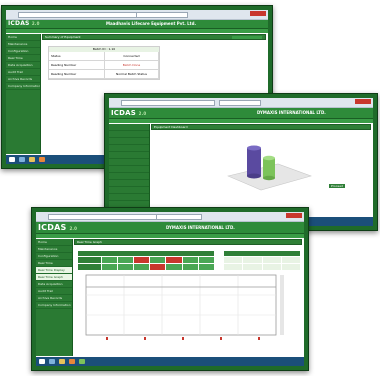  I want to click on summary-table-right, so click(262, 260).